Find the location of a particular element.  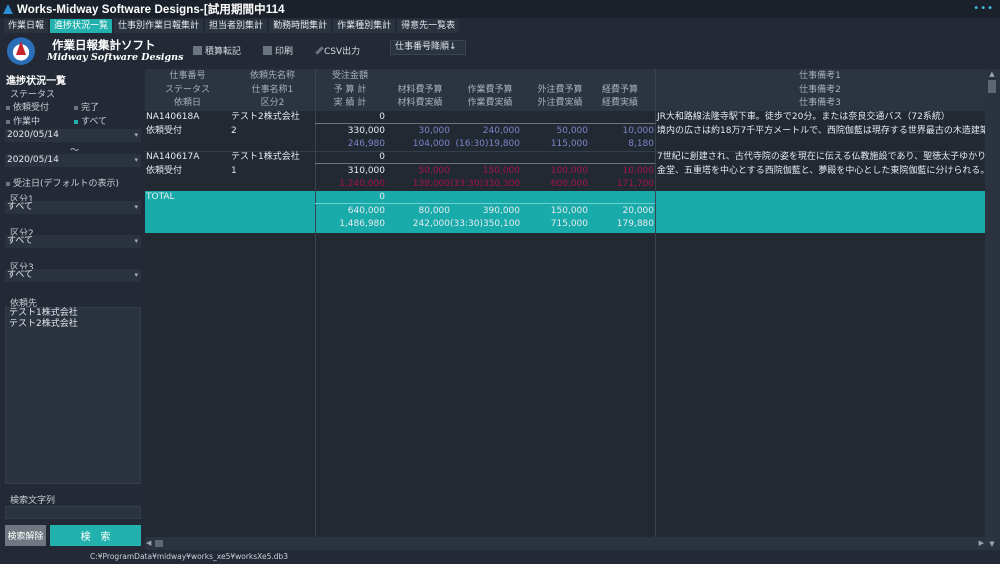

clear-search-button: 検索解除 is located at coordinates (25, 535).